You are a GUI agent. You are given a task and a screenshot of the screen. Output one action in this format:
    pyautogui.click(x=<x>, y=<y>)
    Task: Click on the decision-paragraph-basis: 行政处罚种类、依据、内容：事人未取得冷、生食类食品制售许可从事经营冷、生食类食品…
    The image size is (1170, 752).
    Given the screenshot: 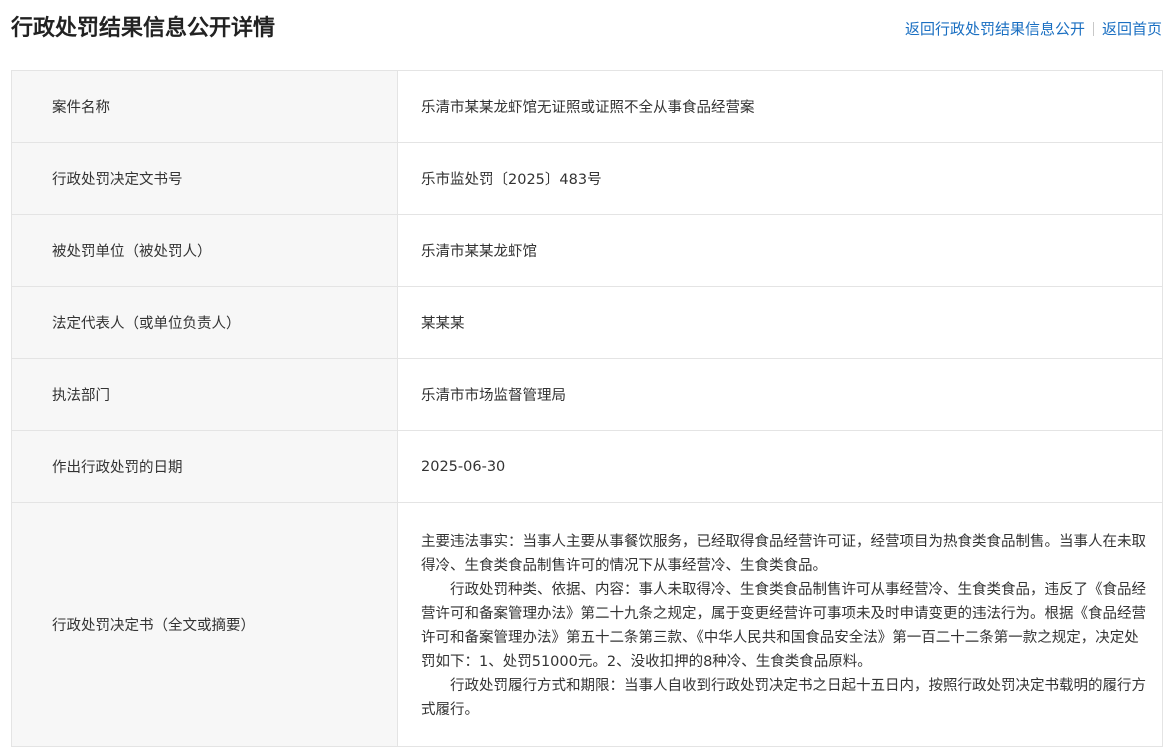 What is the action you would take?
    pyautogui.click(x=783, y=626)
    